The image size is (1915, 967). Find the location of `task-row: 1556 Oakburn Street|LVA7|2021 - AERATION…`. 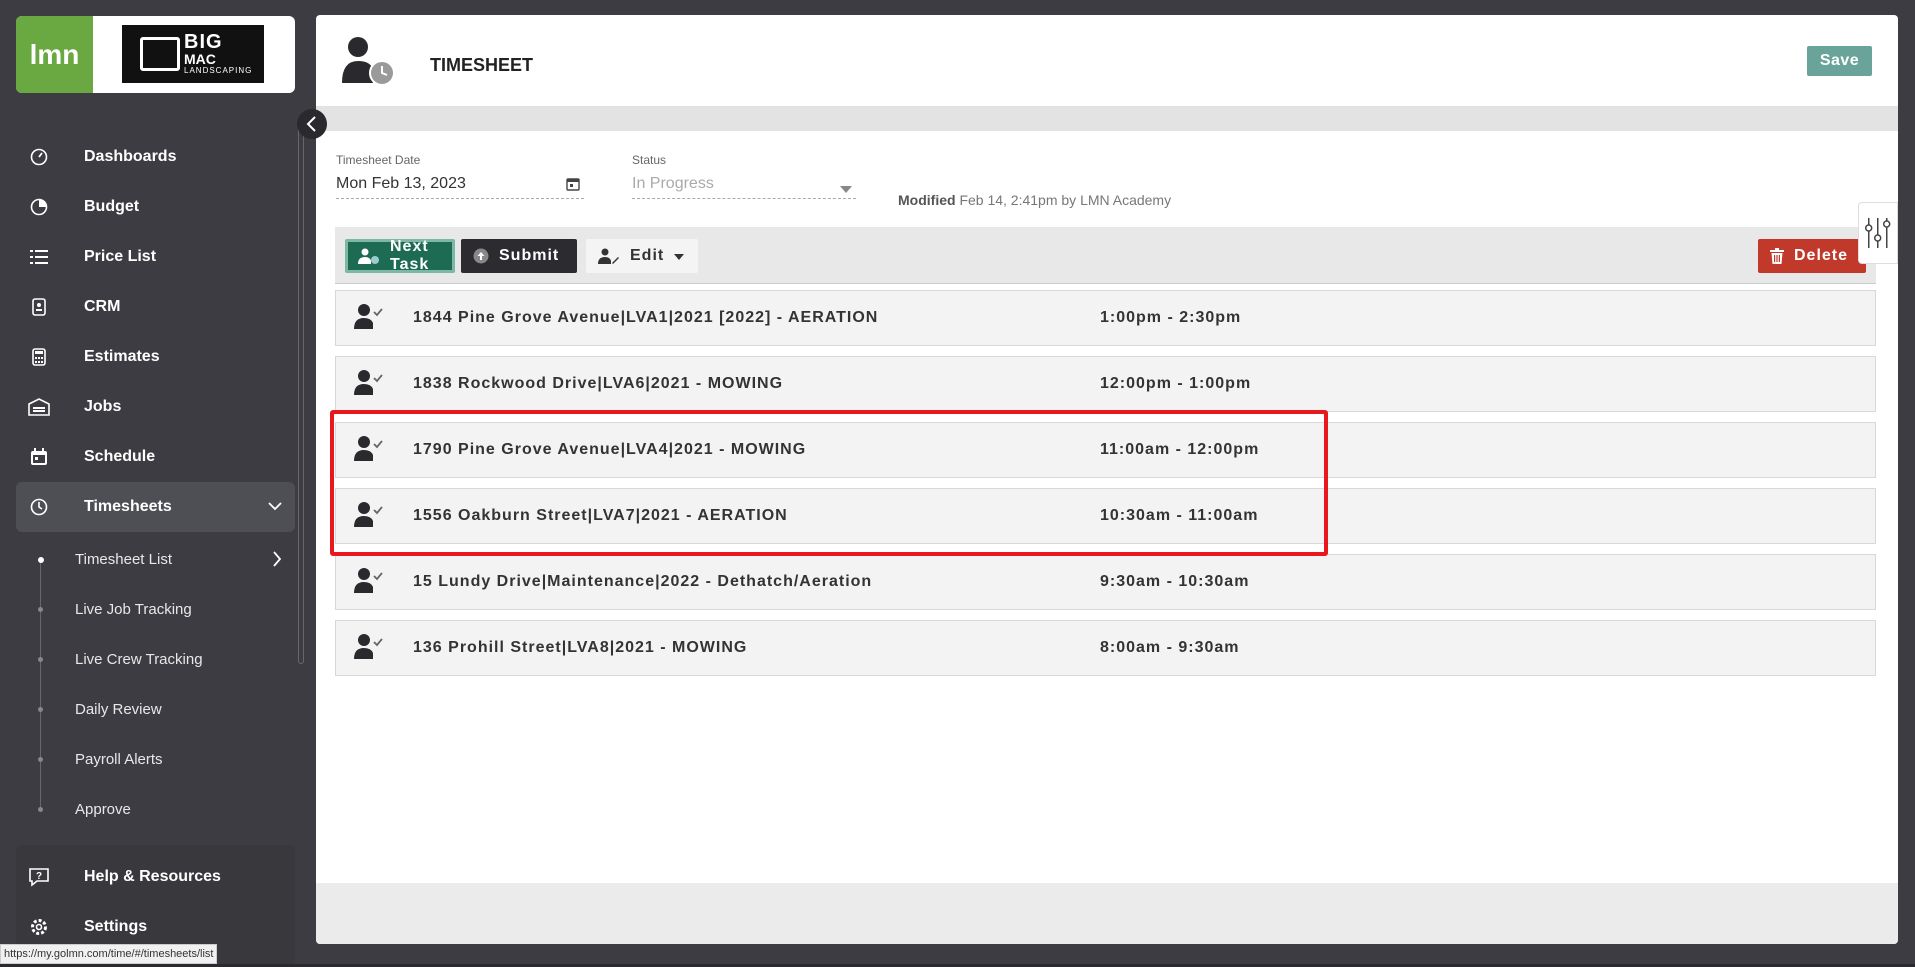

task-row: 1556 Oakburn Street|LVA7|2021 - AERATION… is located at coordinates (1105, 516).